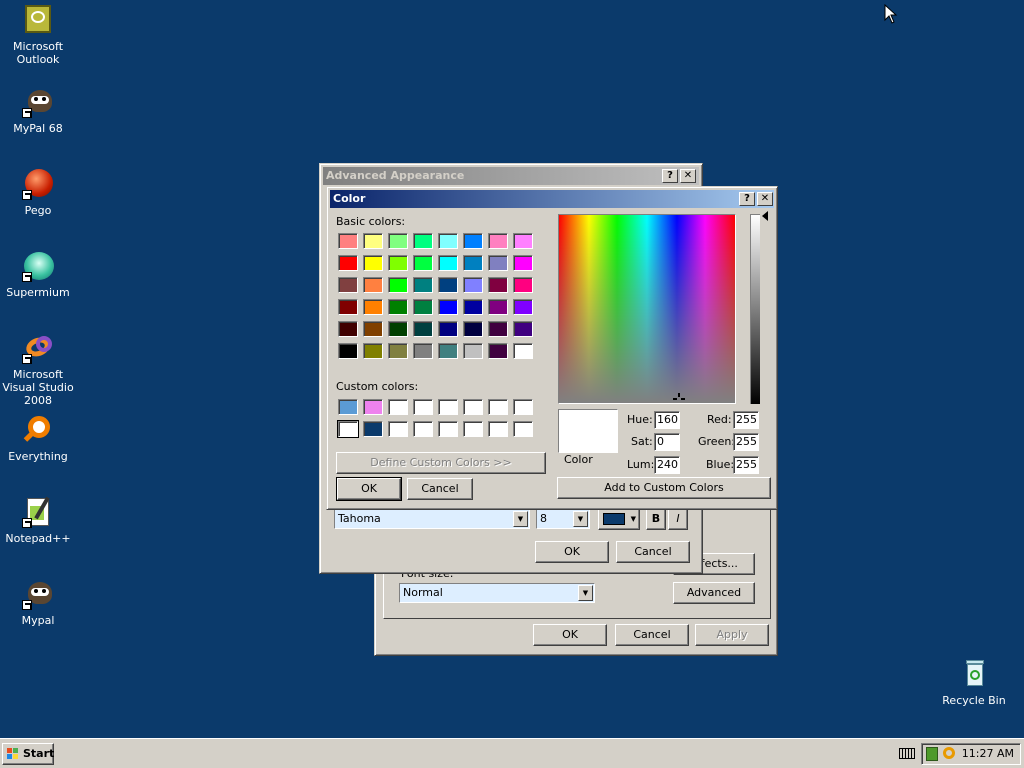 The width and height of the screenshot is (1024, 768). Describe the element at coordinates (38, 192) in the screenshot. I see `desktop-icon-pego: Pego` at that location.